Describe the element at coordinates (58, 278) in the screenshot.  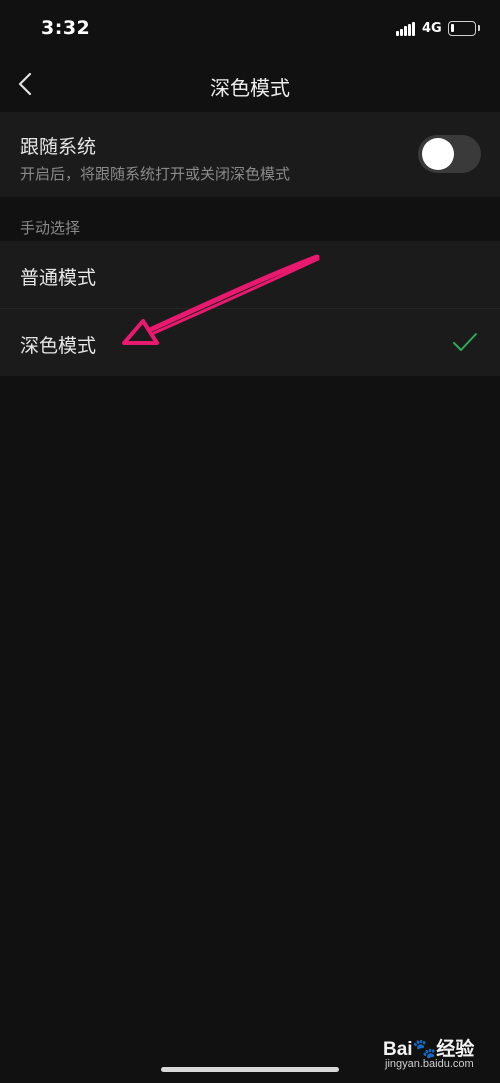
I see `option-label: 普通模式` at that location.